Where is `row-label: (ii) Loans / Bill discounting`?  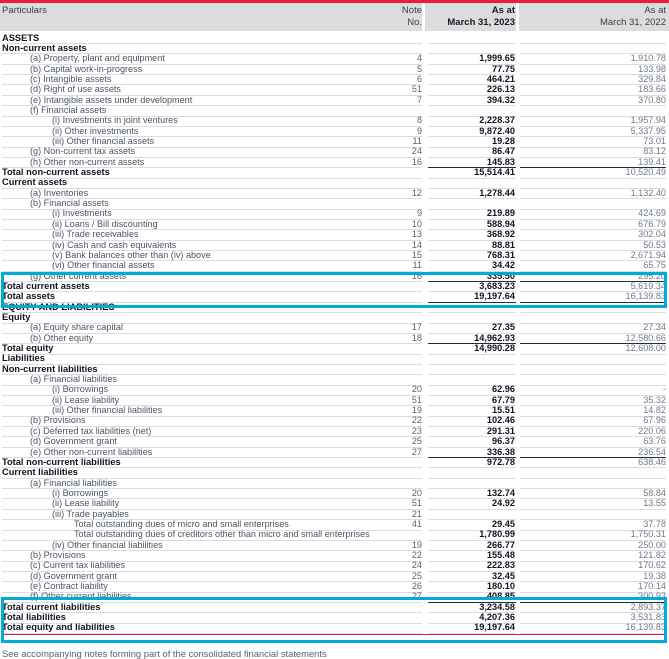
row-label: (ii) Loans / Bill discounting is located at coordinates (105, 223).